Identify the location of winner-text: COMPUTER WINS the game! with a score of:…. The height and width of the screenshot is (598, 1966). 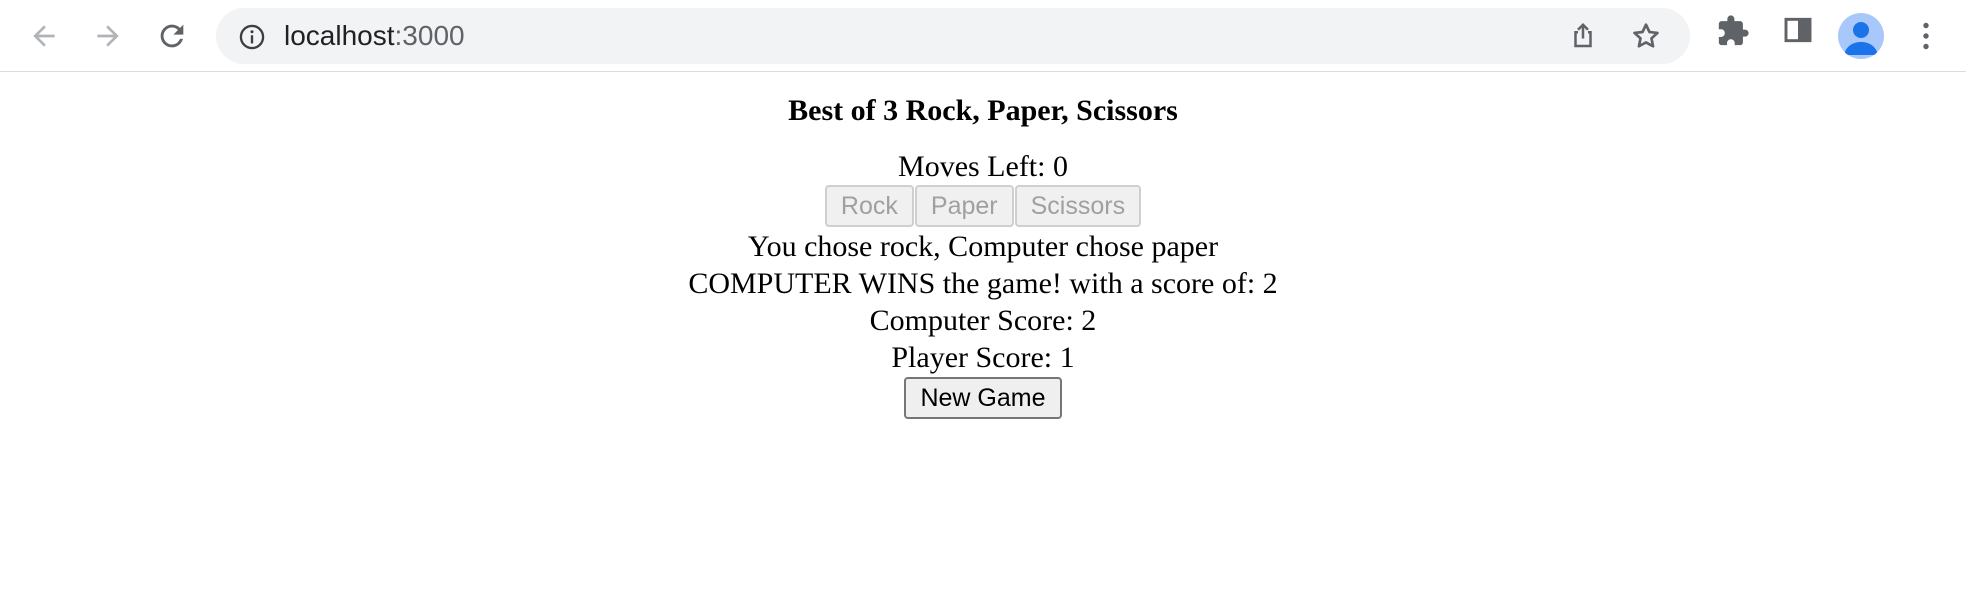
(983, 283).